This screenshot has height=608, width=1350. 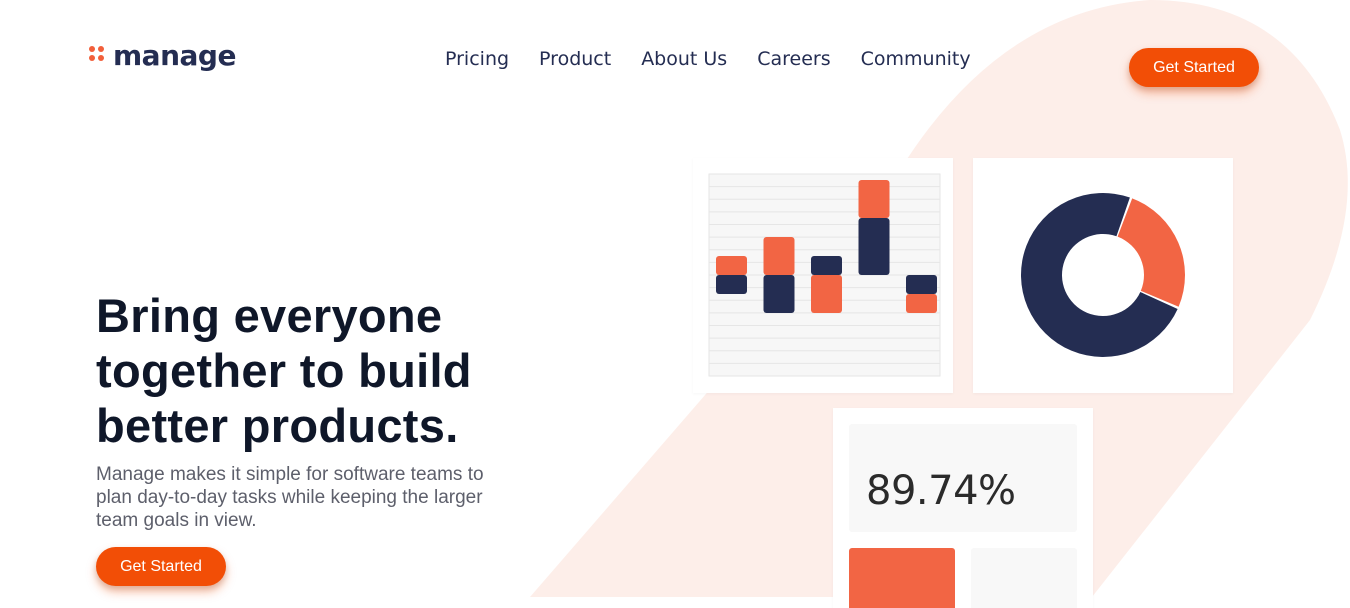 I want to click on stat-main-box: 89.74%, so click(x=963, y=478).